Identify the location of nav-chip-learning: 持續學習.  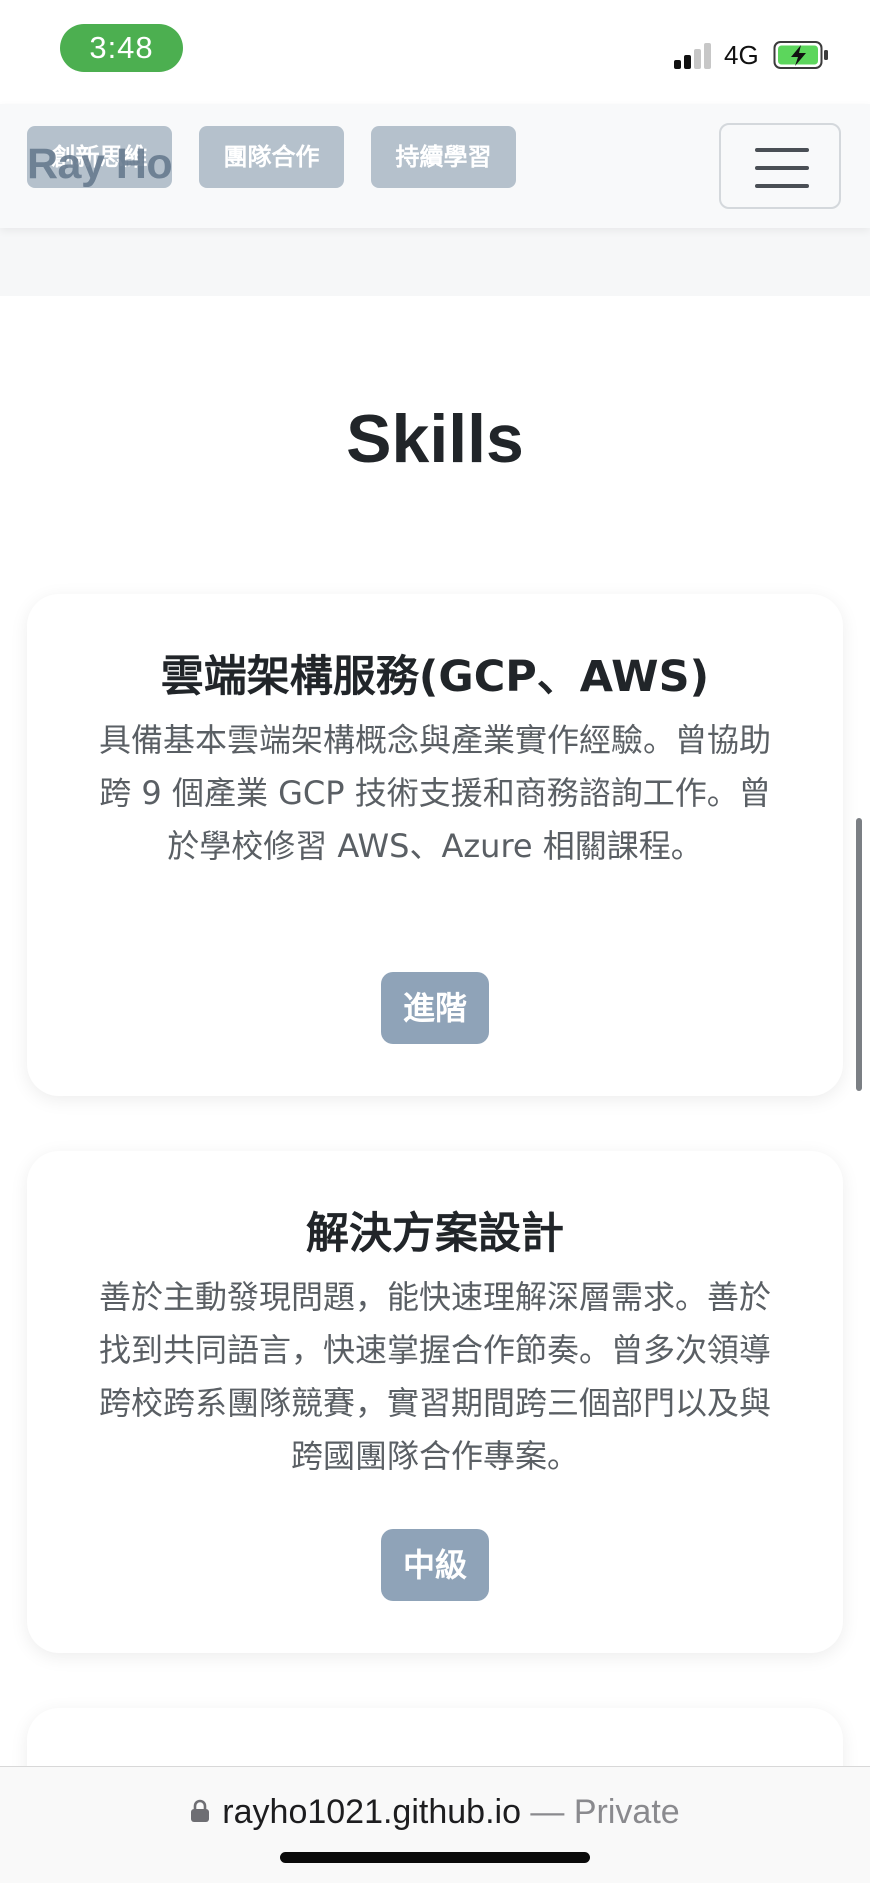
(443, 157).